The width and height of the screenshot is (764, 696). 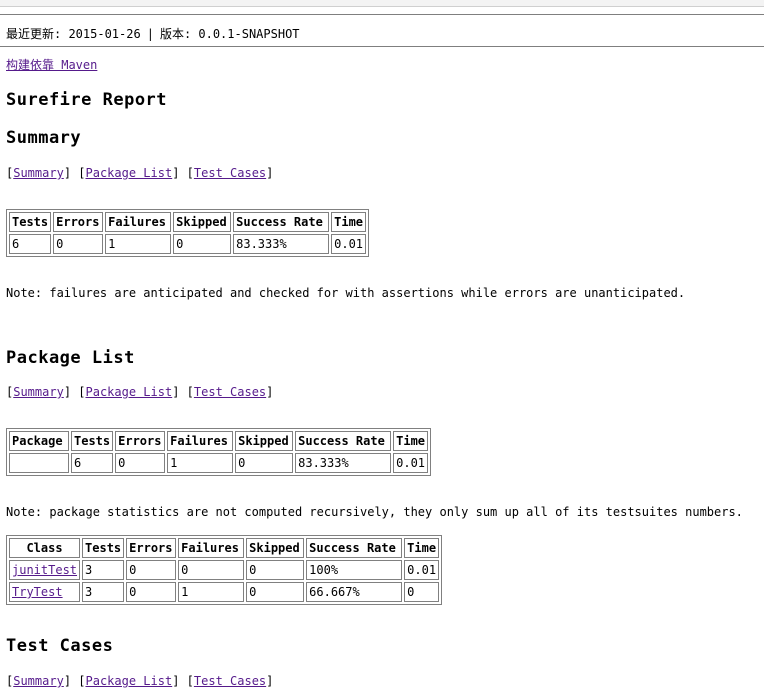 I want to click on version: 版本: 0.0.1-SNAPSHOT, so click(x=229, y=34).